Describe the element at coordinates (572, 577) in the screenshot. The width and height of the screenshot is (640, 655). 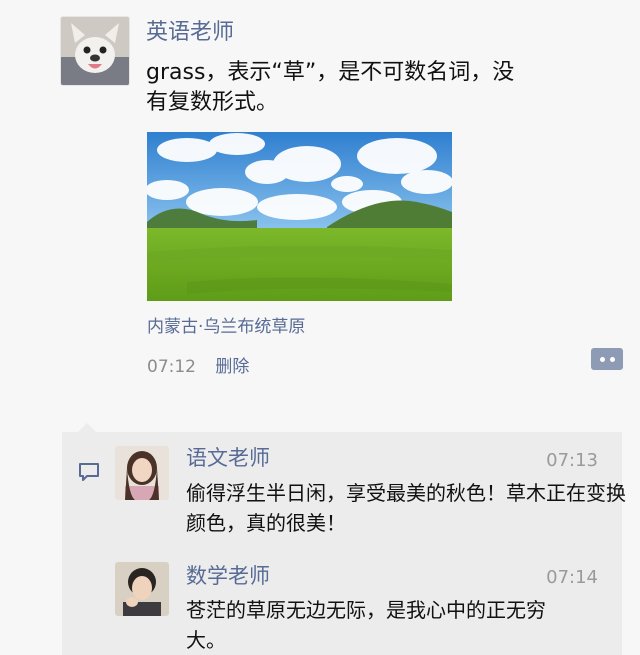
I see `comment-time: 07:14` at that location.